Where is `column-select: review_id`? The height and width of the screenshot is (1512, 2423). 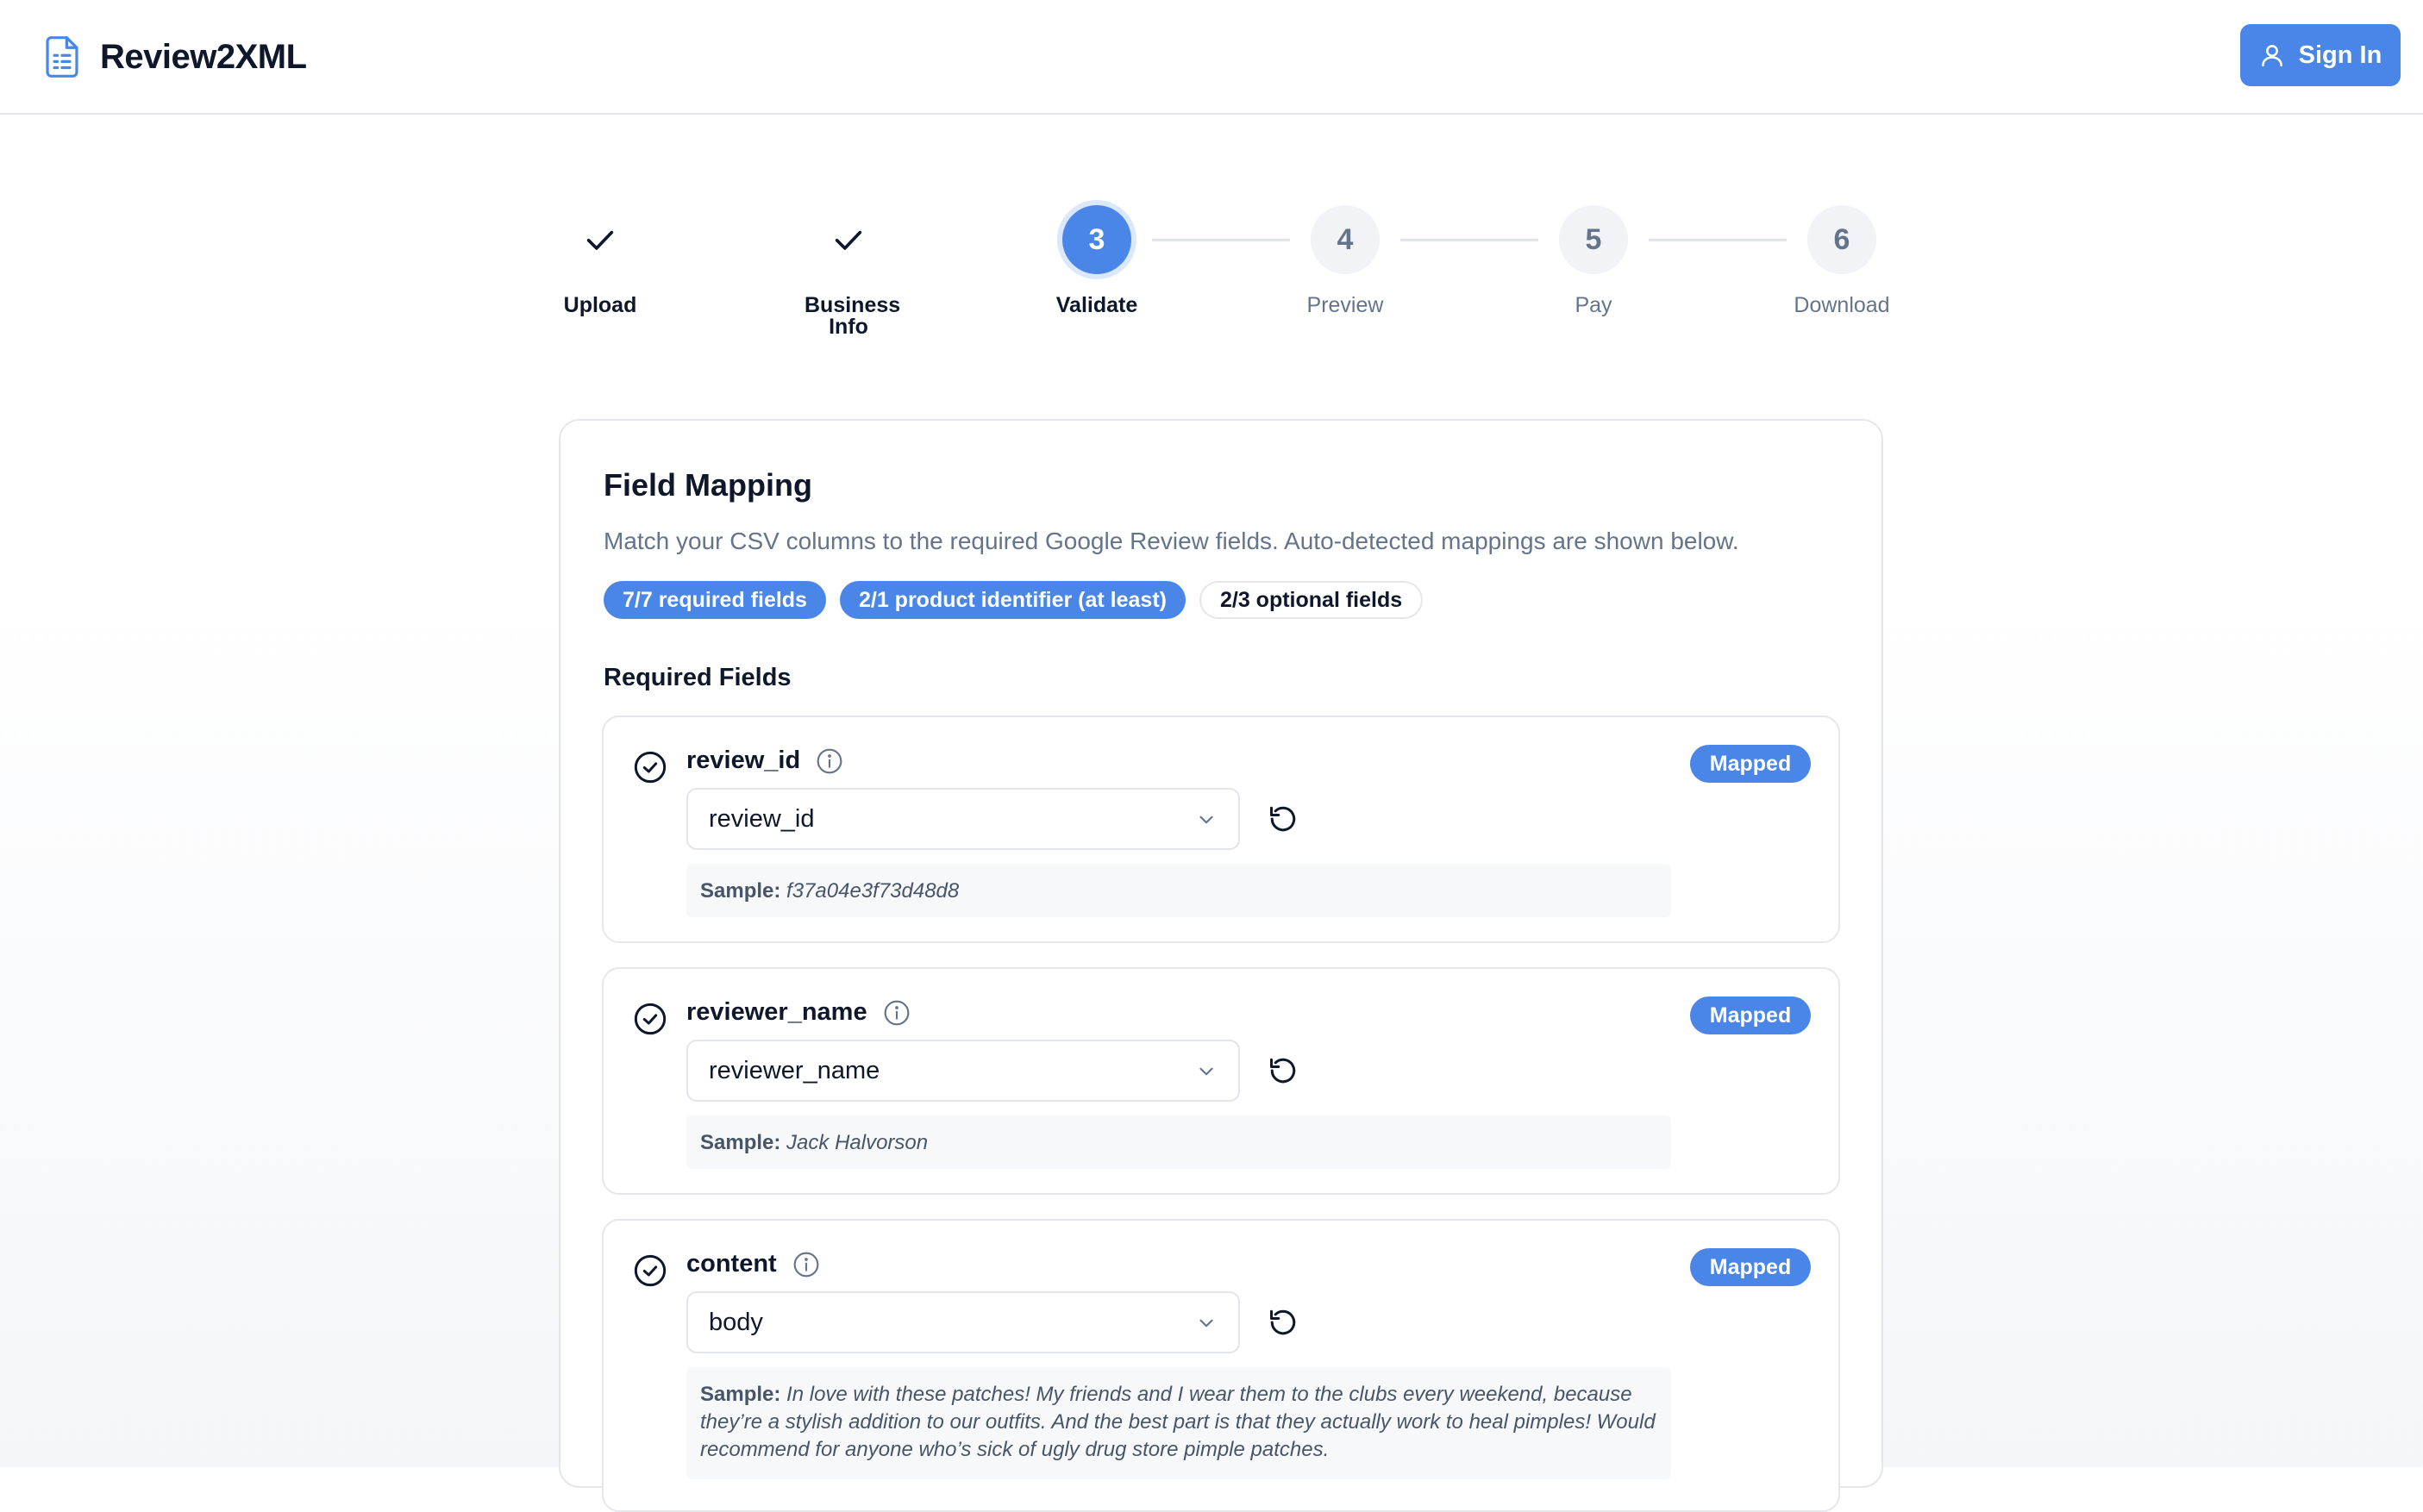 column-select: review_id is located at coordinates (963, 819).